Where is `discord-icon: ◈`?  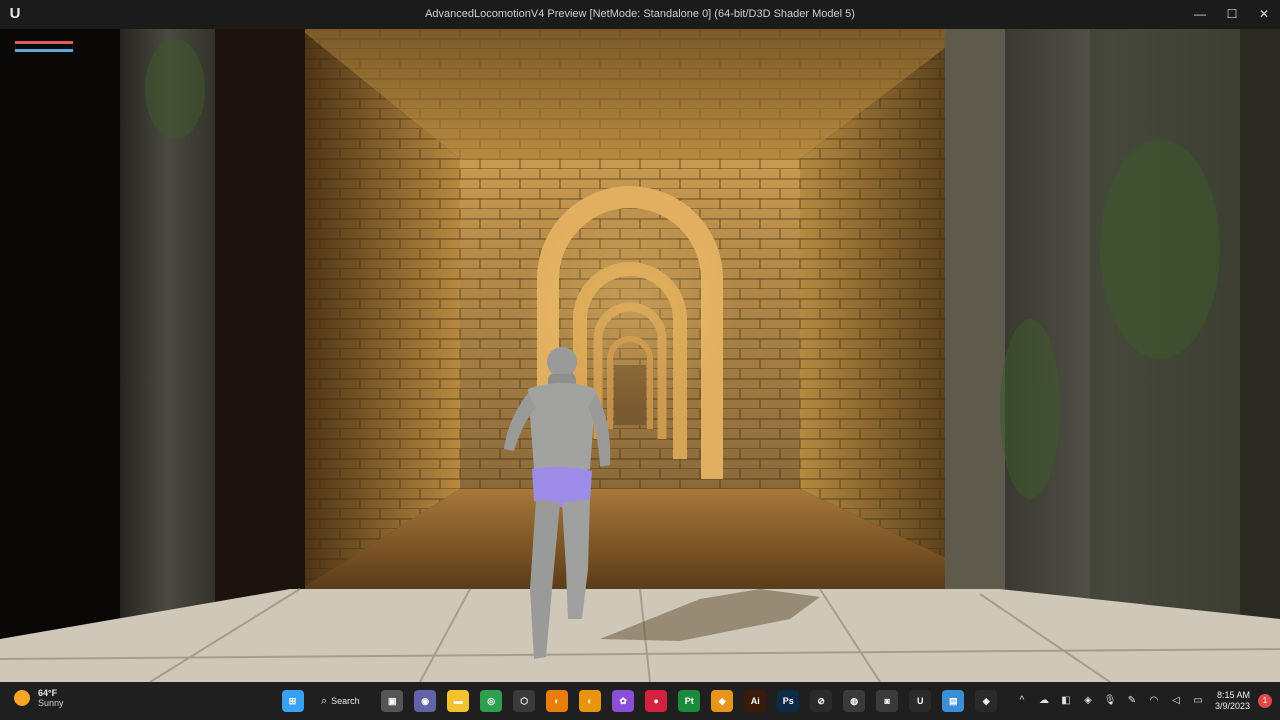
discord-icon: ◈ is located at coordinates (986, 701).